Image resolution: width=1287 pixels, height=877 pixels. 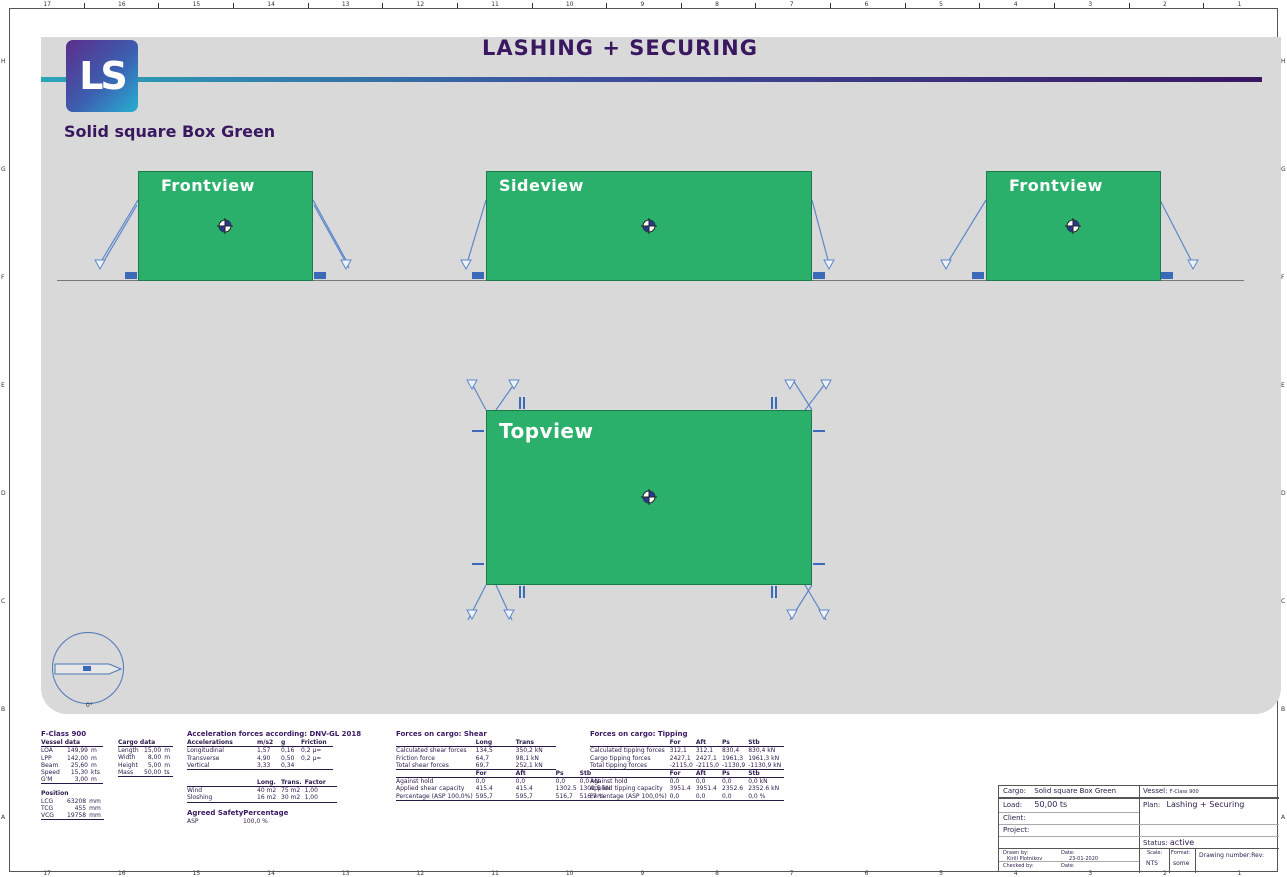 What do you see at coordinates (46, 758) in the screenshot?
I see `vessel-data-label: LPP` at bounding box center [46, 758].